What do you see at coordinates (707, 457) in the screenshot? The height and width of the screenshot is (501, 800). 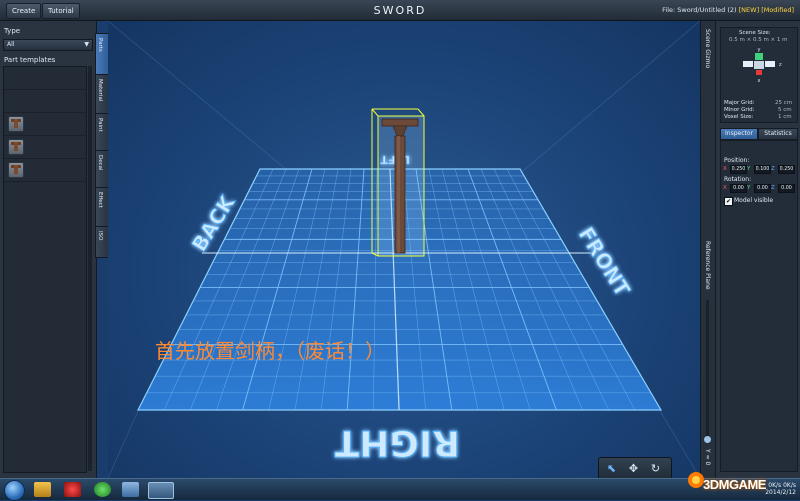 I see `y-value-label: Y = 0` at bounding box center [707, 457].